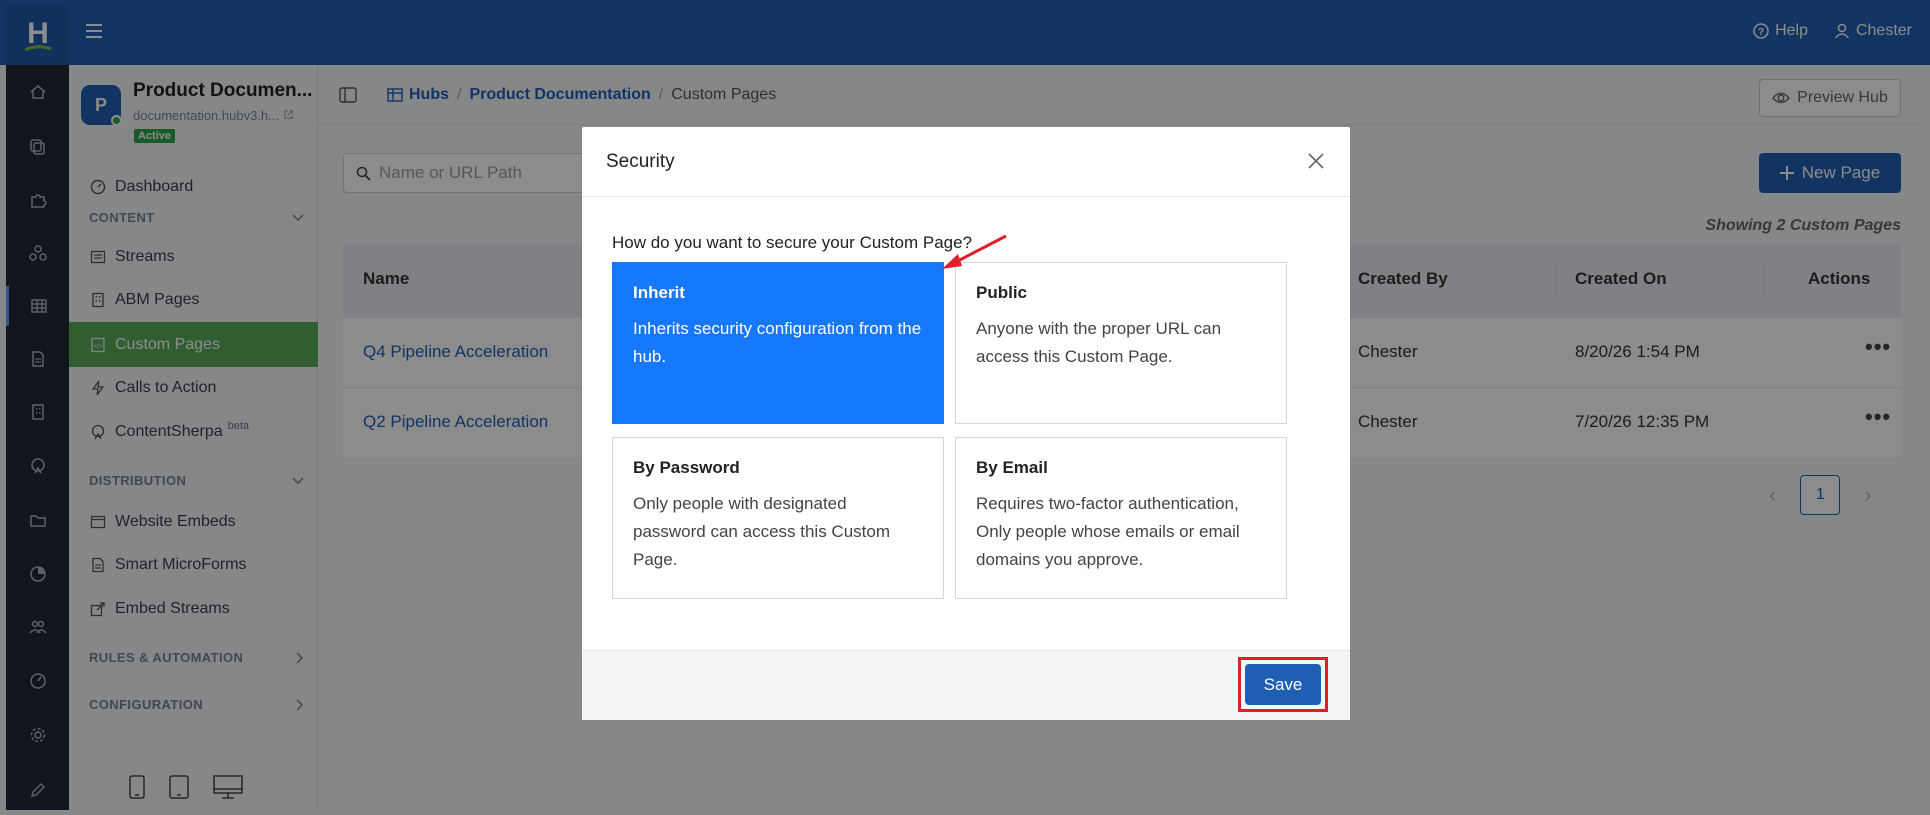  Describe the element at coordinates (974, 251) in the screenshot. I see `annotation-arrow` at that location.